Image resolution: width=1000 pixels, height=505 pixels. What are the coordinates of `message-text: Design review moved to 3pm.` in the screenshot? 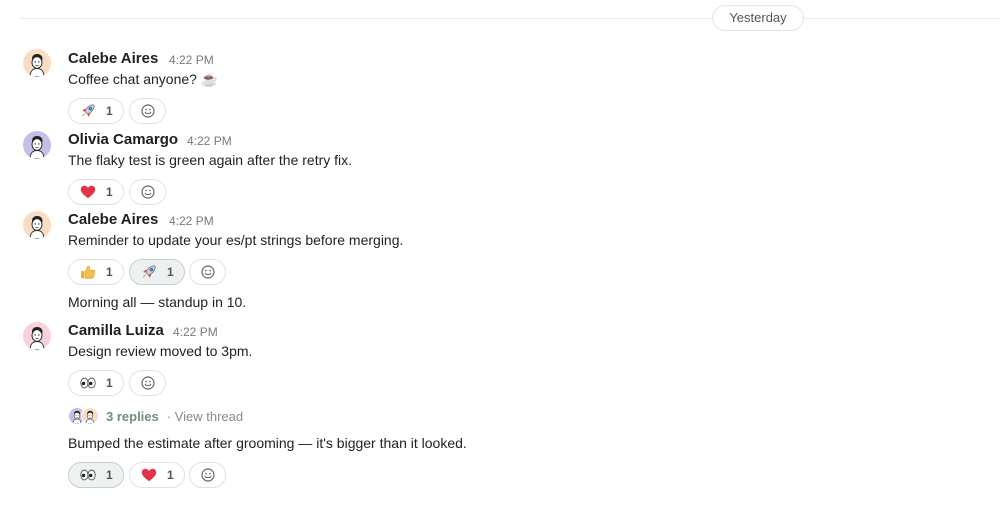 It's located at (160, 351).